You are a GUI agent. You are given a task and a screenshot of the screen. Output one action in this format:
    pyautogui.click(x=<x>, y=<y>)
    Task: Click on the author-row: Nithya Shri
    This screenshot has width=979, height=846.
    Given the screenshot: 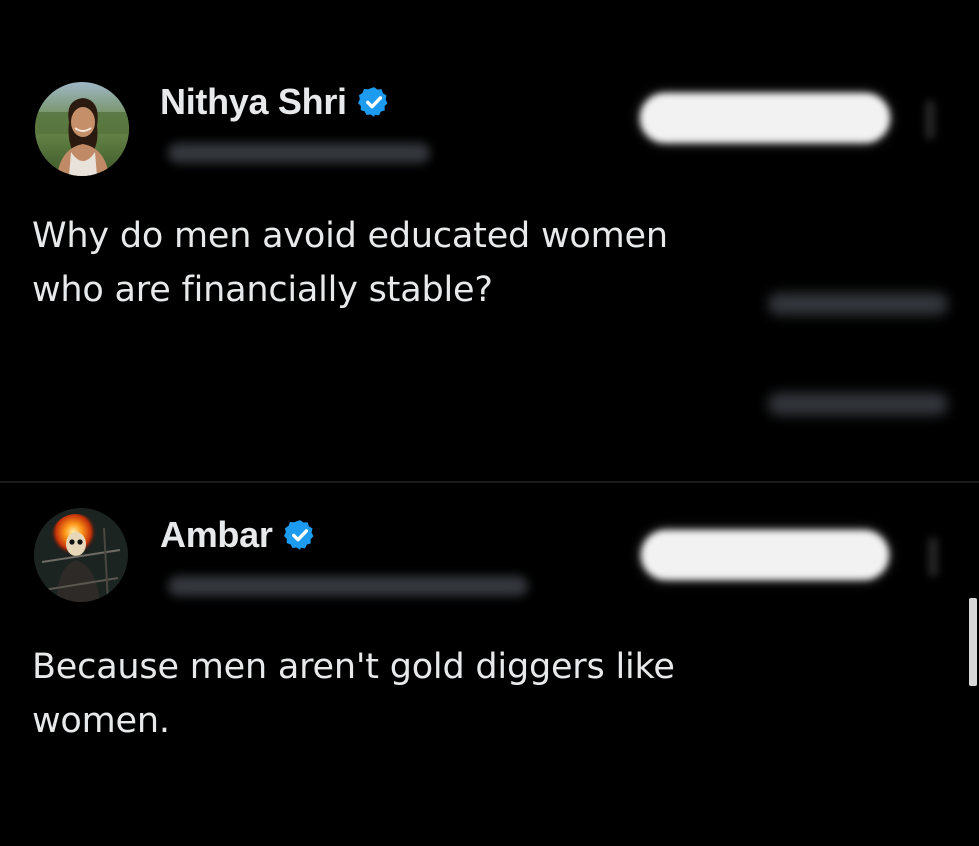 What is the action you would take?
    pyautogui.click(x=275, y=102)
    